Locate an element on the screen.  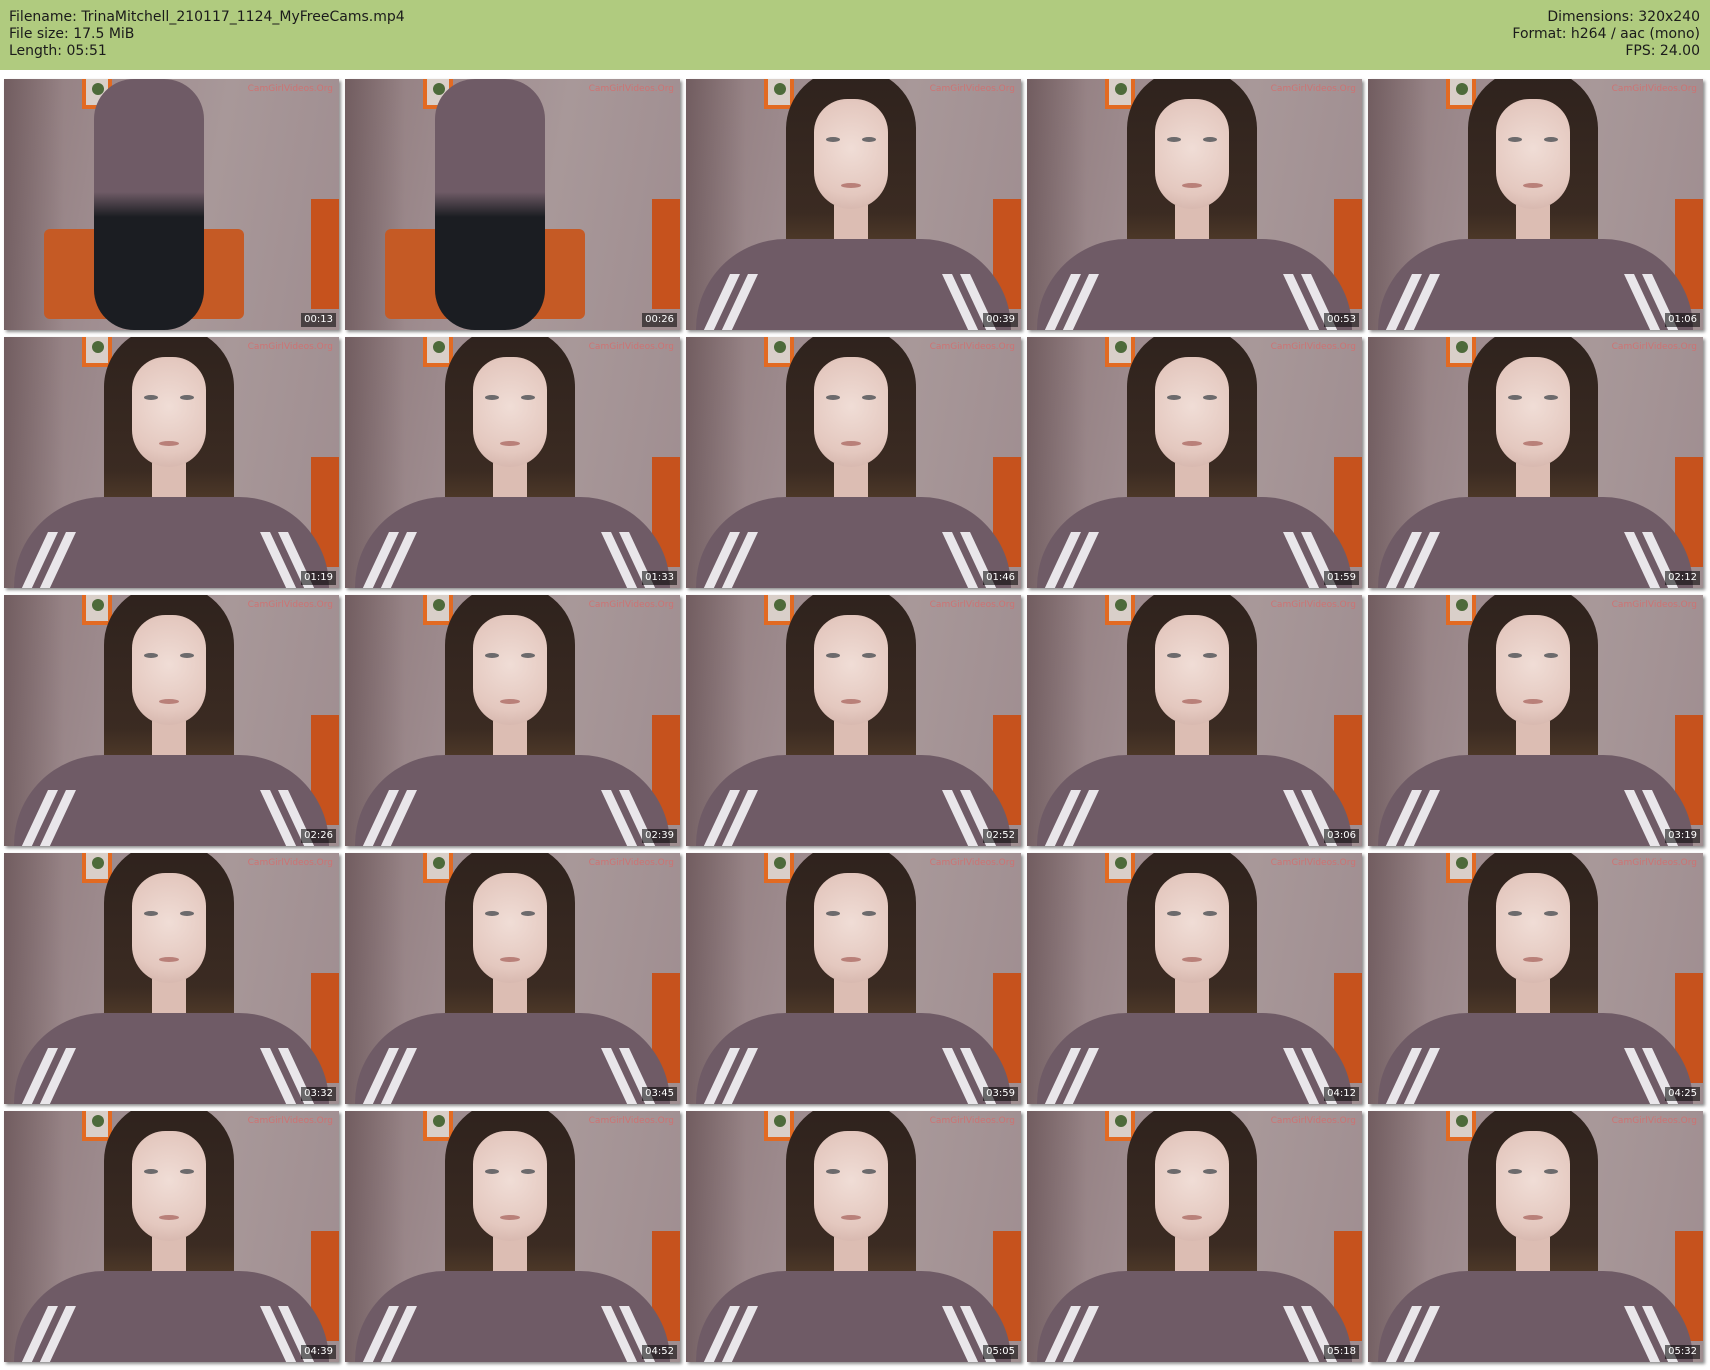
video-frame-thumbnail: CamGirlVideos.Org 02:26 is located at coordinates (171, 720).